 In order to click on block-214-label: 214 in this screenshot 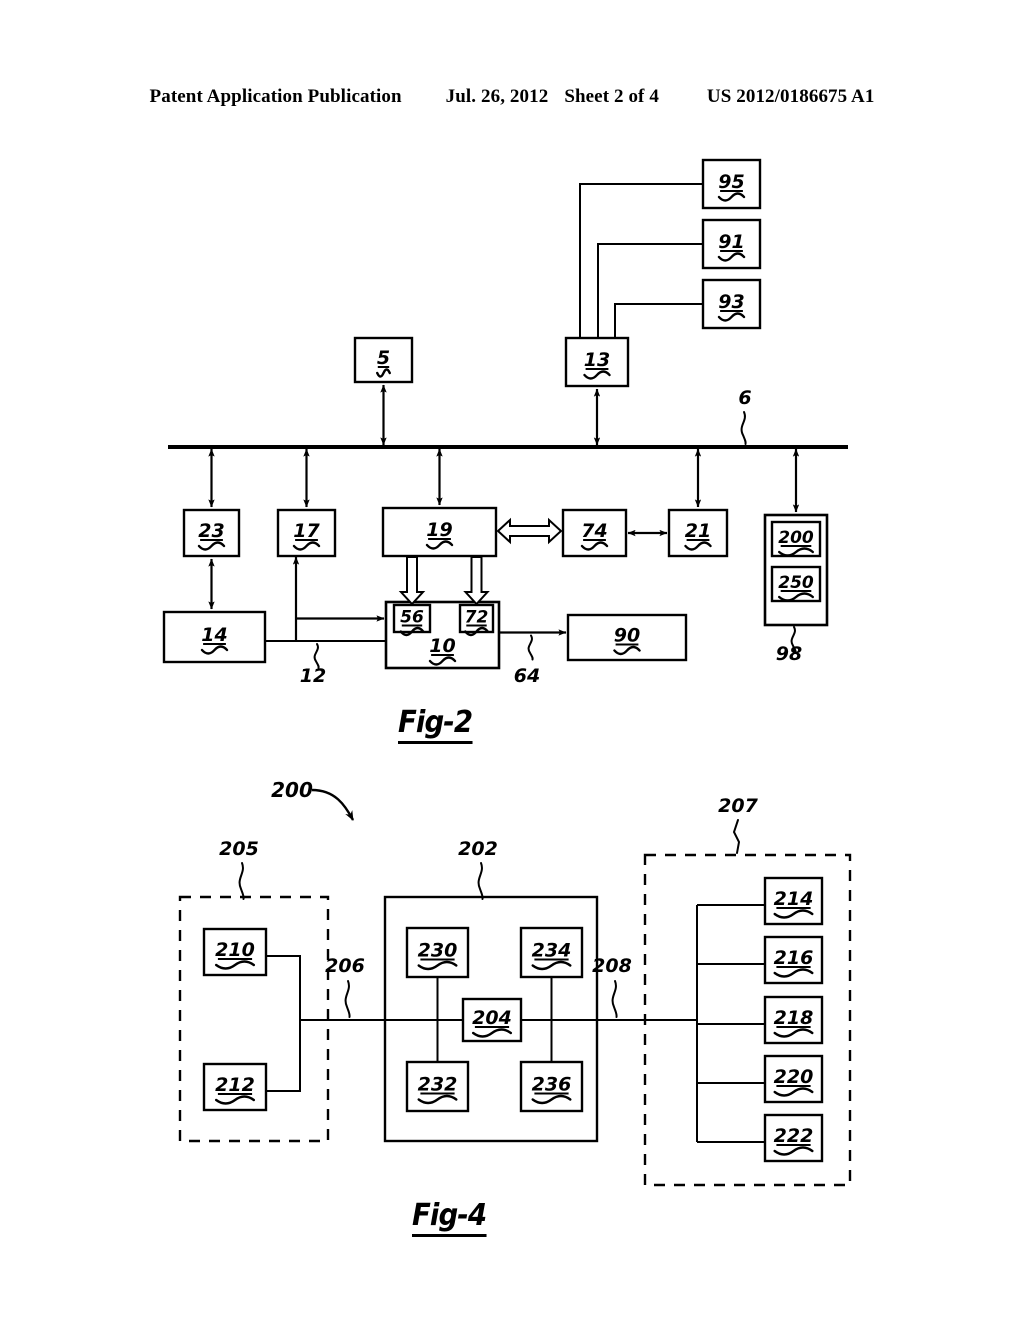, I will do `click(794, 899)`.